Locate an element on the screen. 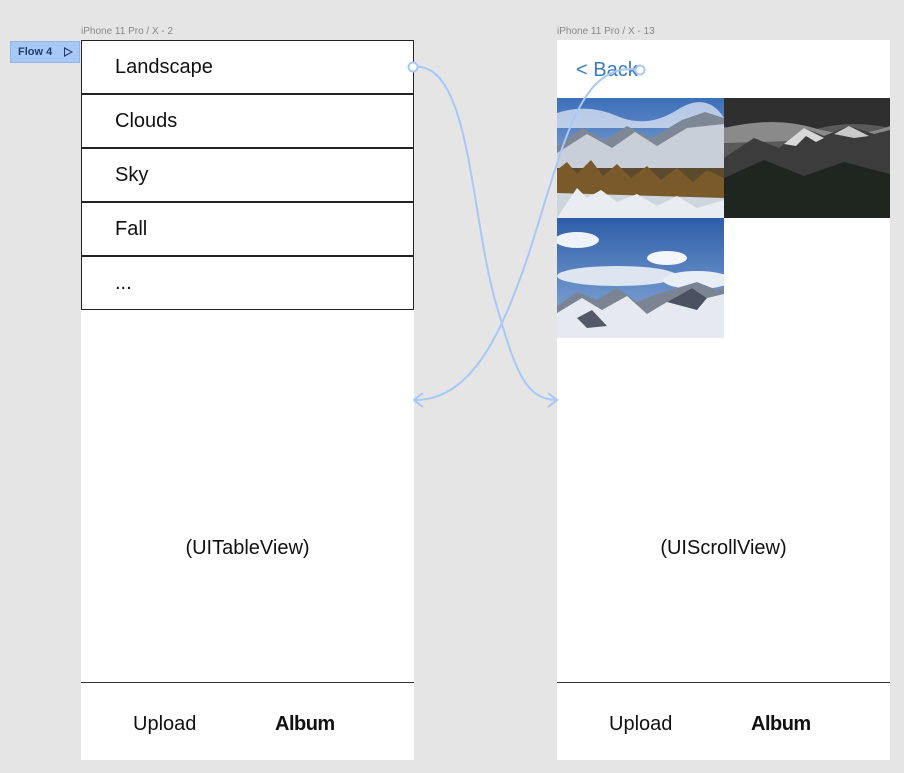 The height and width of the screenshot is (773, 904). row-label: Fall is located at coordinates (131, 228).